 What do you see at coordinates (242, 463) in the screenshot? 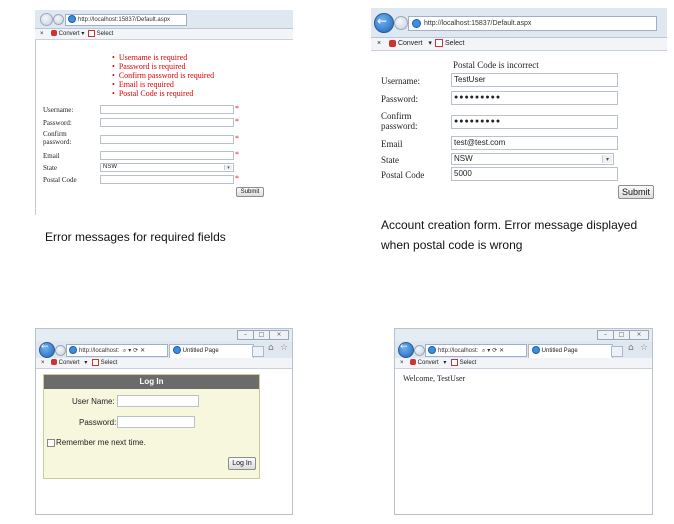
I see `login-button: Log In` at bounding box center [242, 463].